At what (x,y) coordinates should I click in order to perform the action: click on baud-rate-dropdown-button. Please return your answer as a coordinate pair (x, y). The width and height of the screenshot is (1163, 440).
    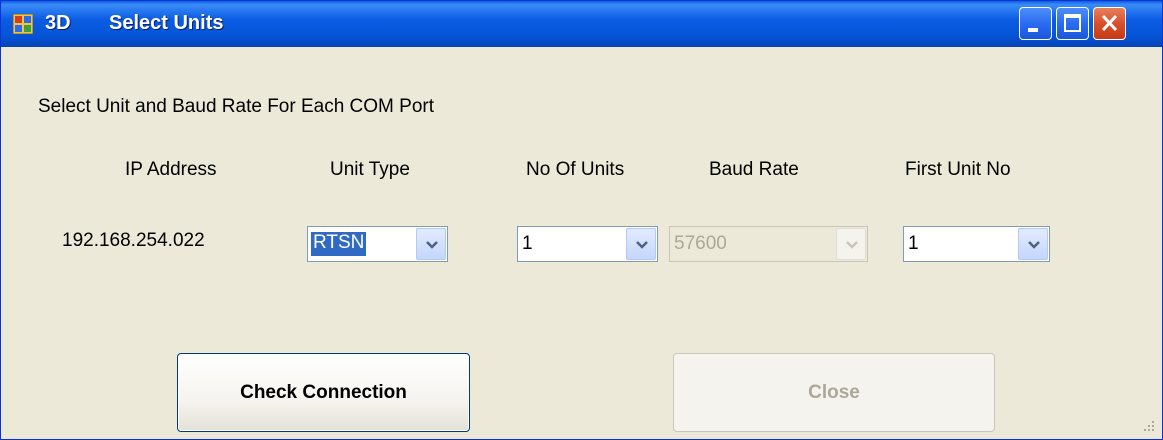
    Looking at the image, I should click on (851, 244).